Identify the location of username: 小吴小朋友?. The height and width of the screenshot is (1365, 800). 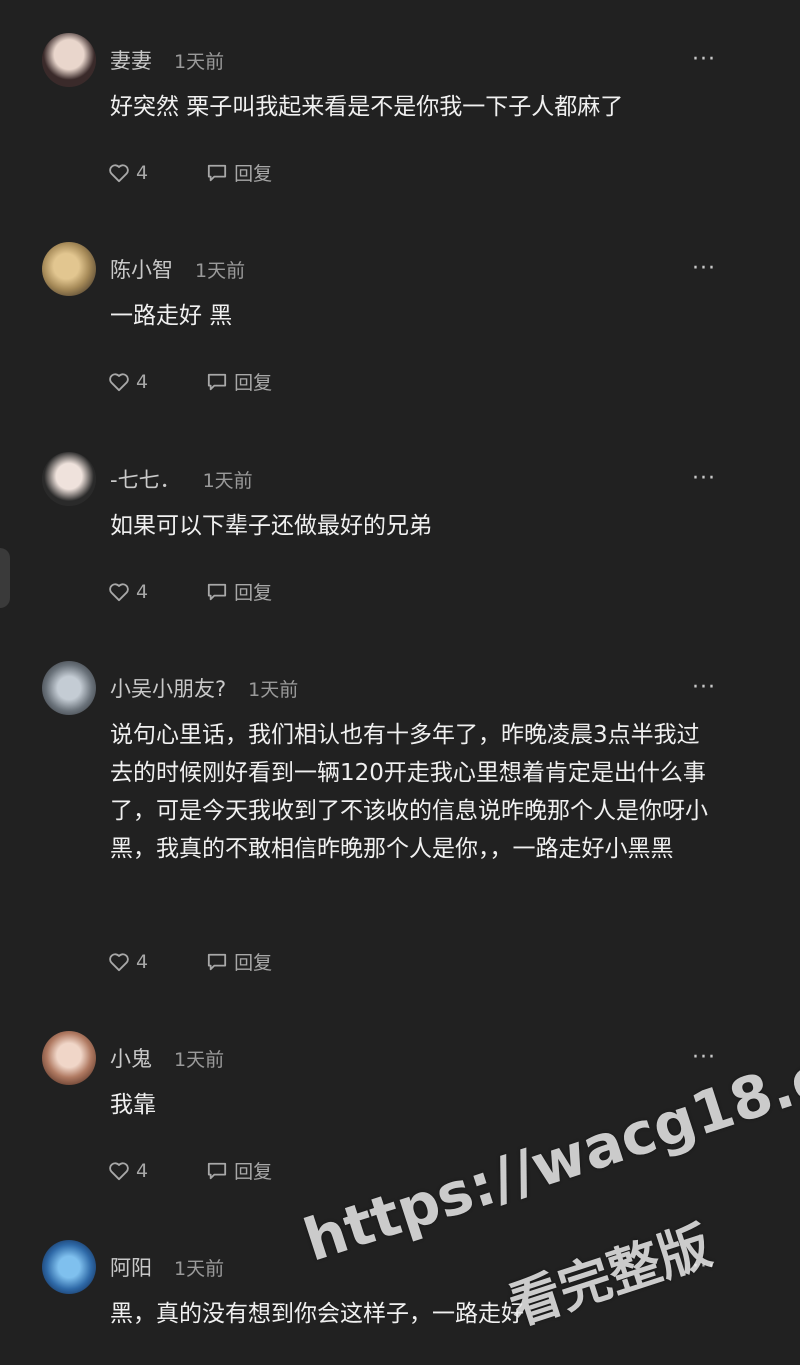
(168, 689).